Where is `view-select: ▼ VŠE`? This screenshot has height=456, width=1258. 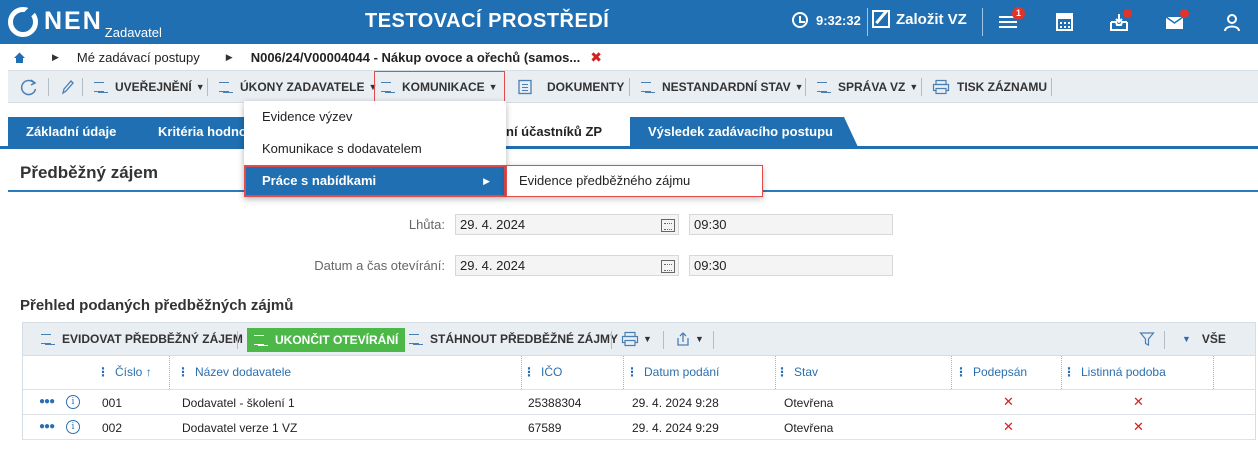 view-select: ▼ VŠE is located at coordinates (1202, 339).